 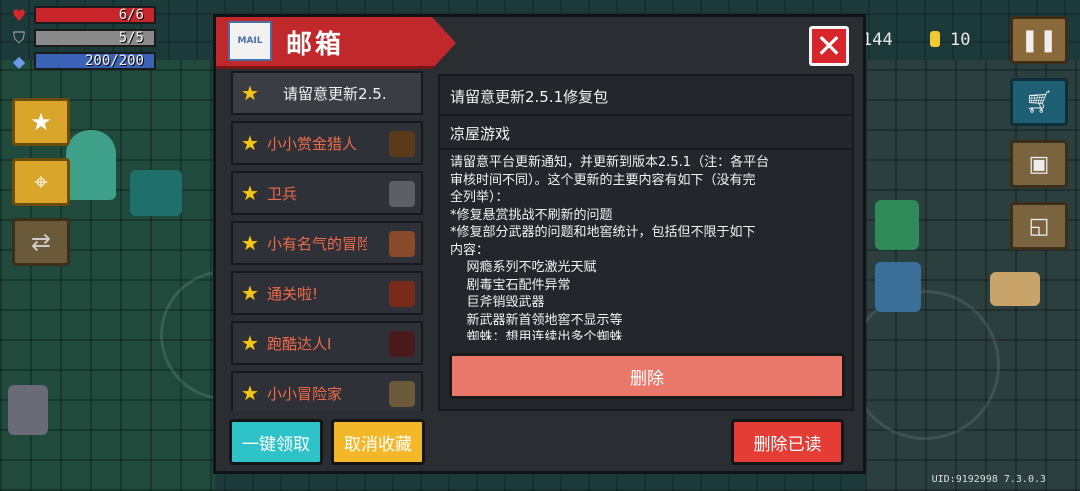 What do you see at coordinates (28, 410) in the screenshot?
I see `character-sprite` at bounding box center [28, 410].